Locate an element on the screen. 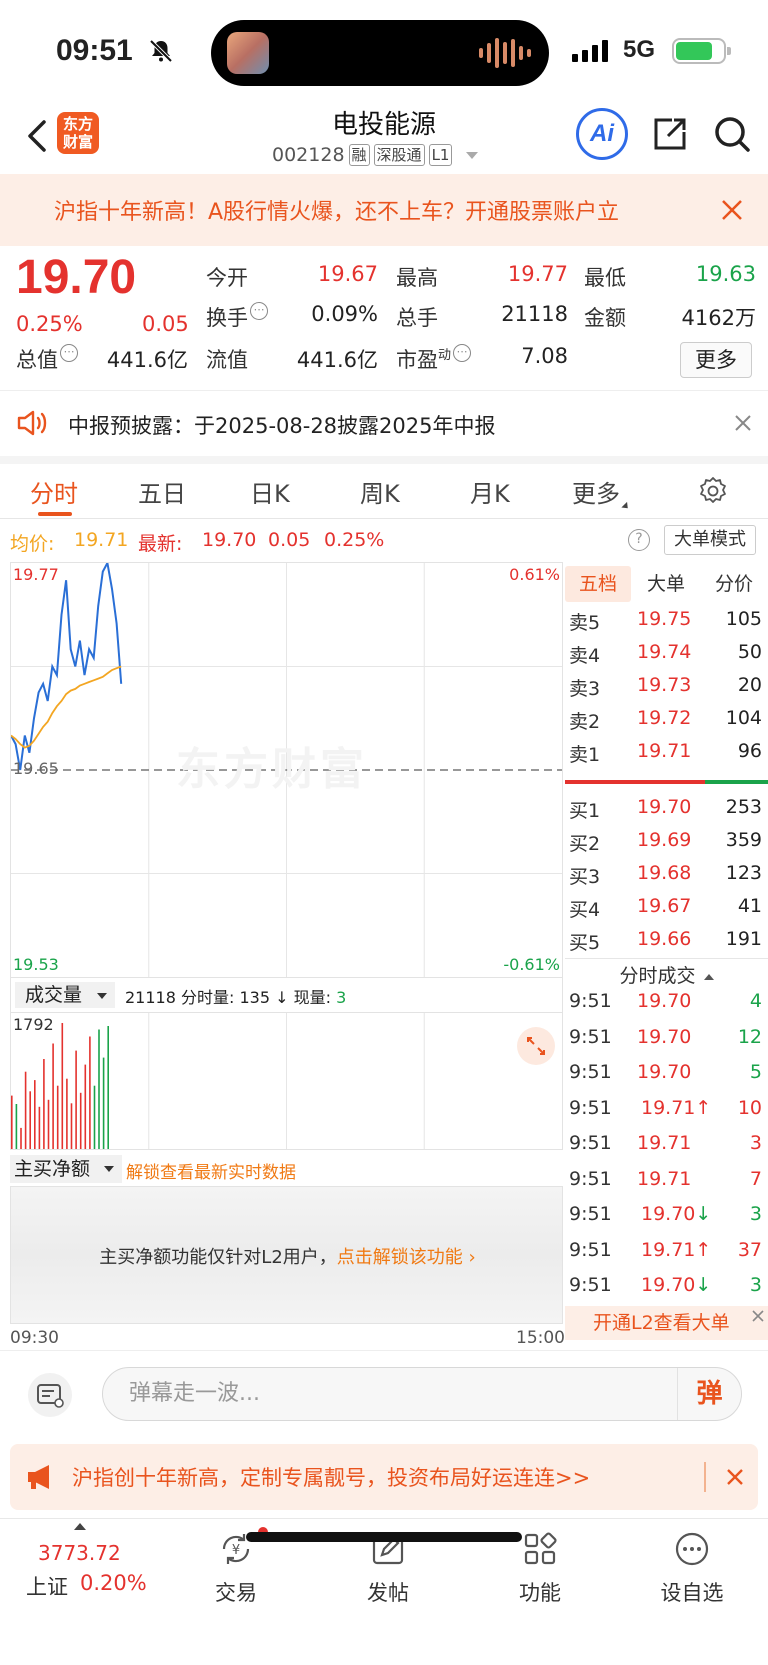 The width and height of the screenshot is (768, 1665). y-high-label: 19.77 is located at coordinates (36, 574).